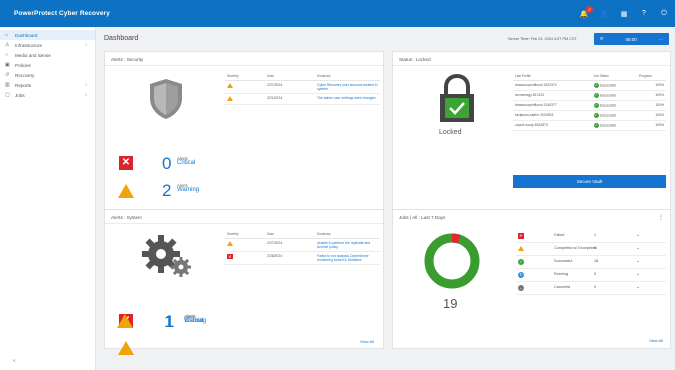  What do you see at coordinates (14, 361) in the screenshot?
I see `collapse-sidebar-icon: «` at bounding box center [14, 361].